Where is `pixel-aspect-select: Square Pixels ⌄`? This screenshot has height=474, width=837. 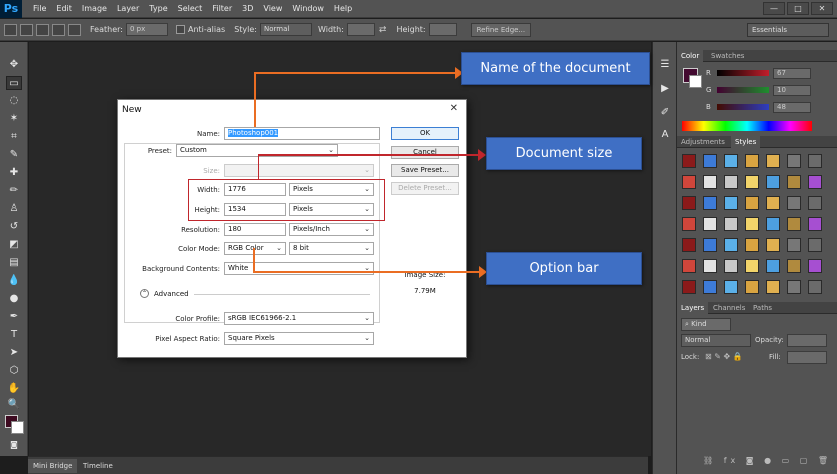
pixel-aspect-select: Square Pixels ⌄ is located at coordinates (299, 338).